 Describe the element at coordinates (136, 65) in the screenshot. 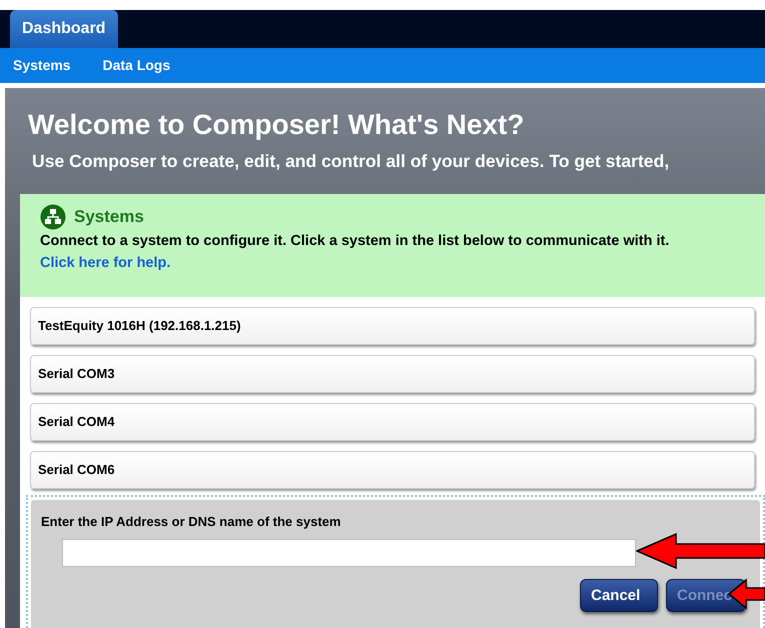

I see `nav-link: Data Logs` at that location.